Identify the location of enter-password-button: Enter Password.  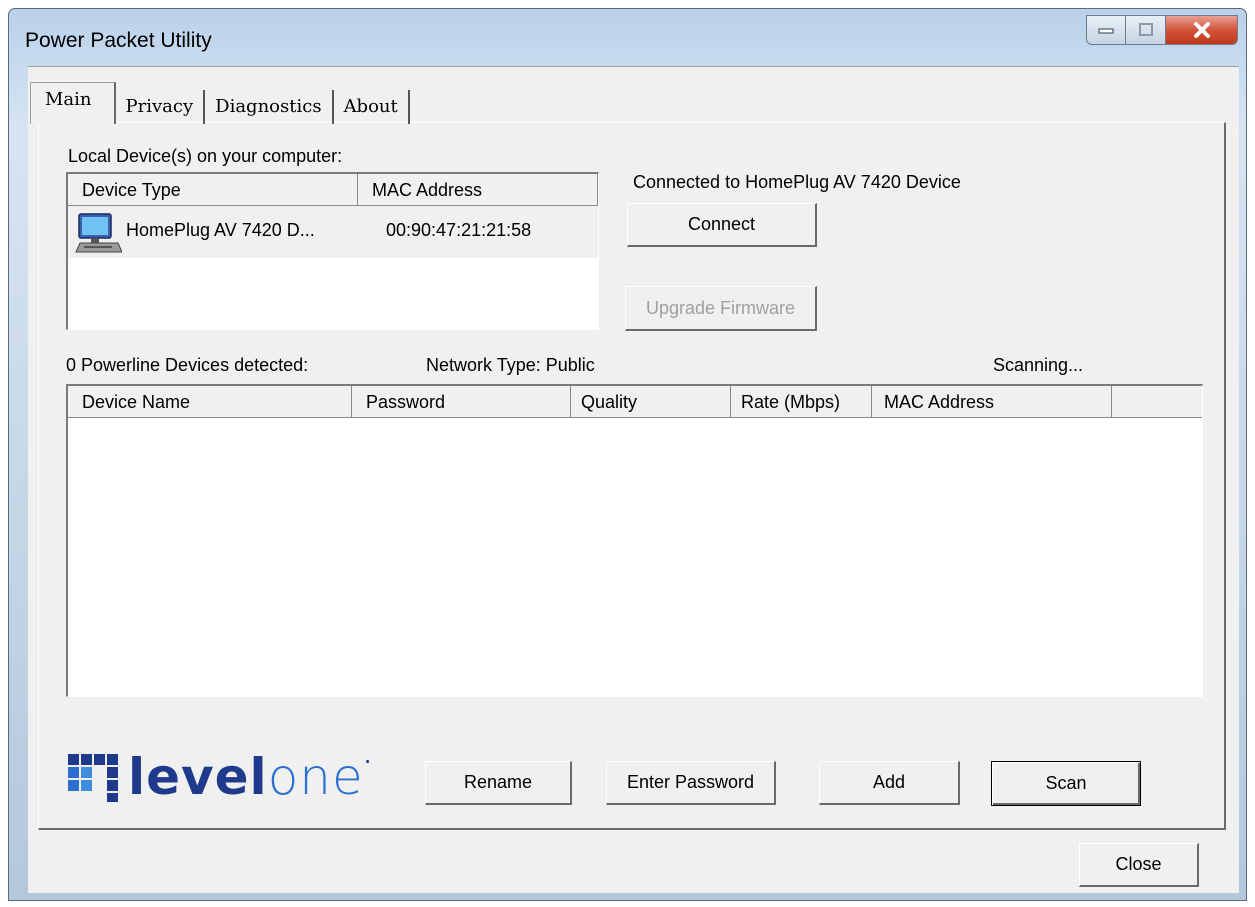
(691, 783).